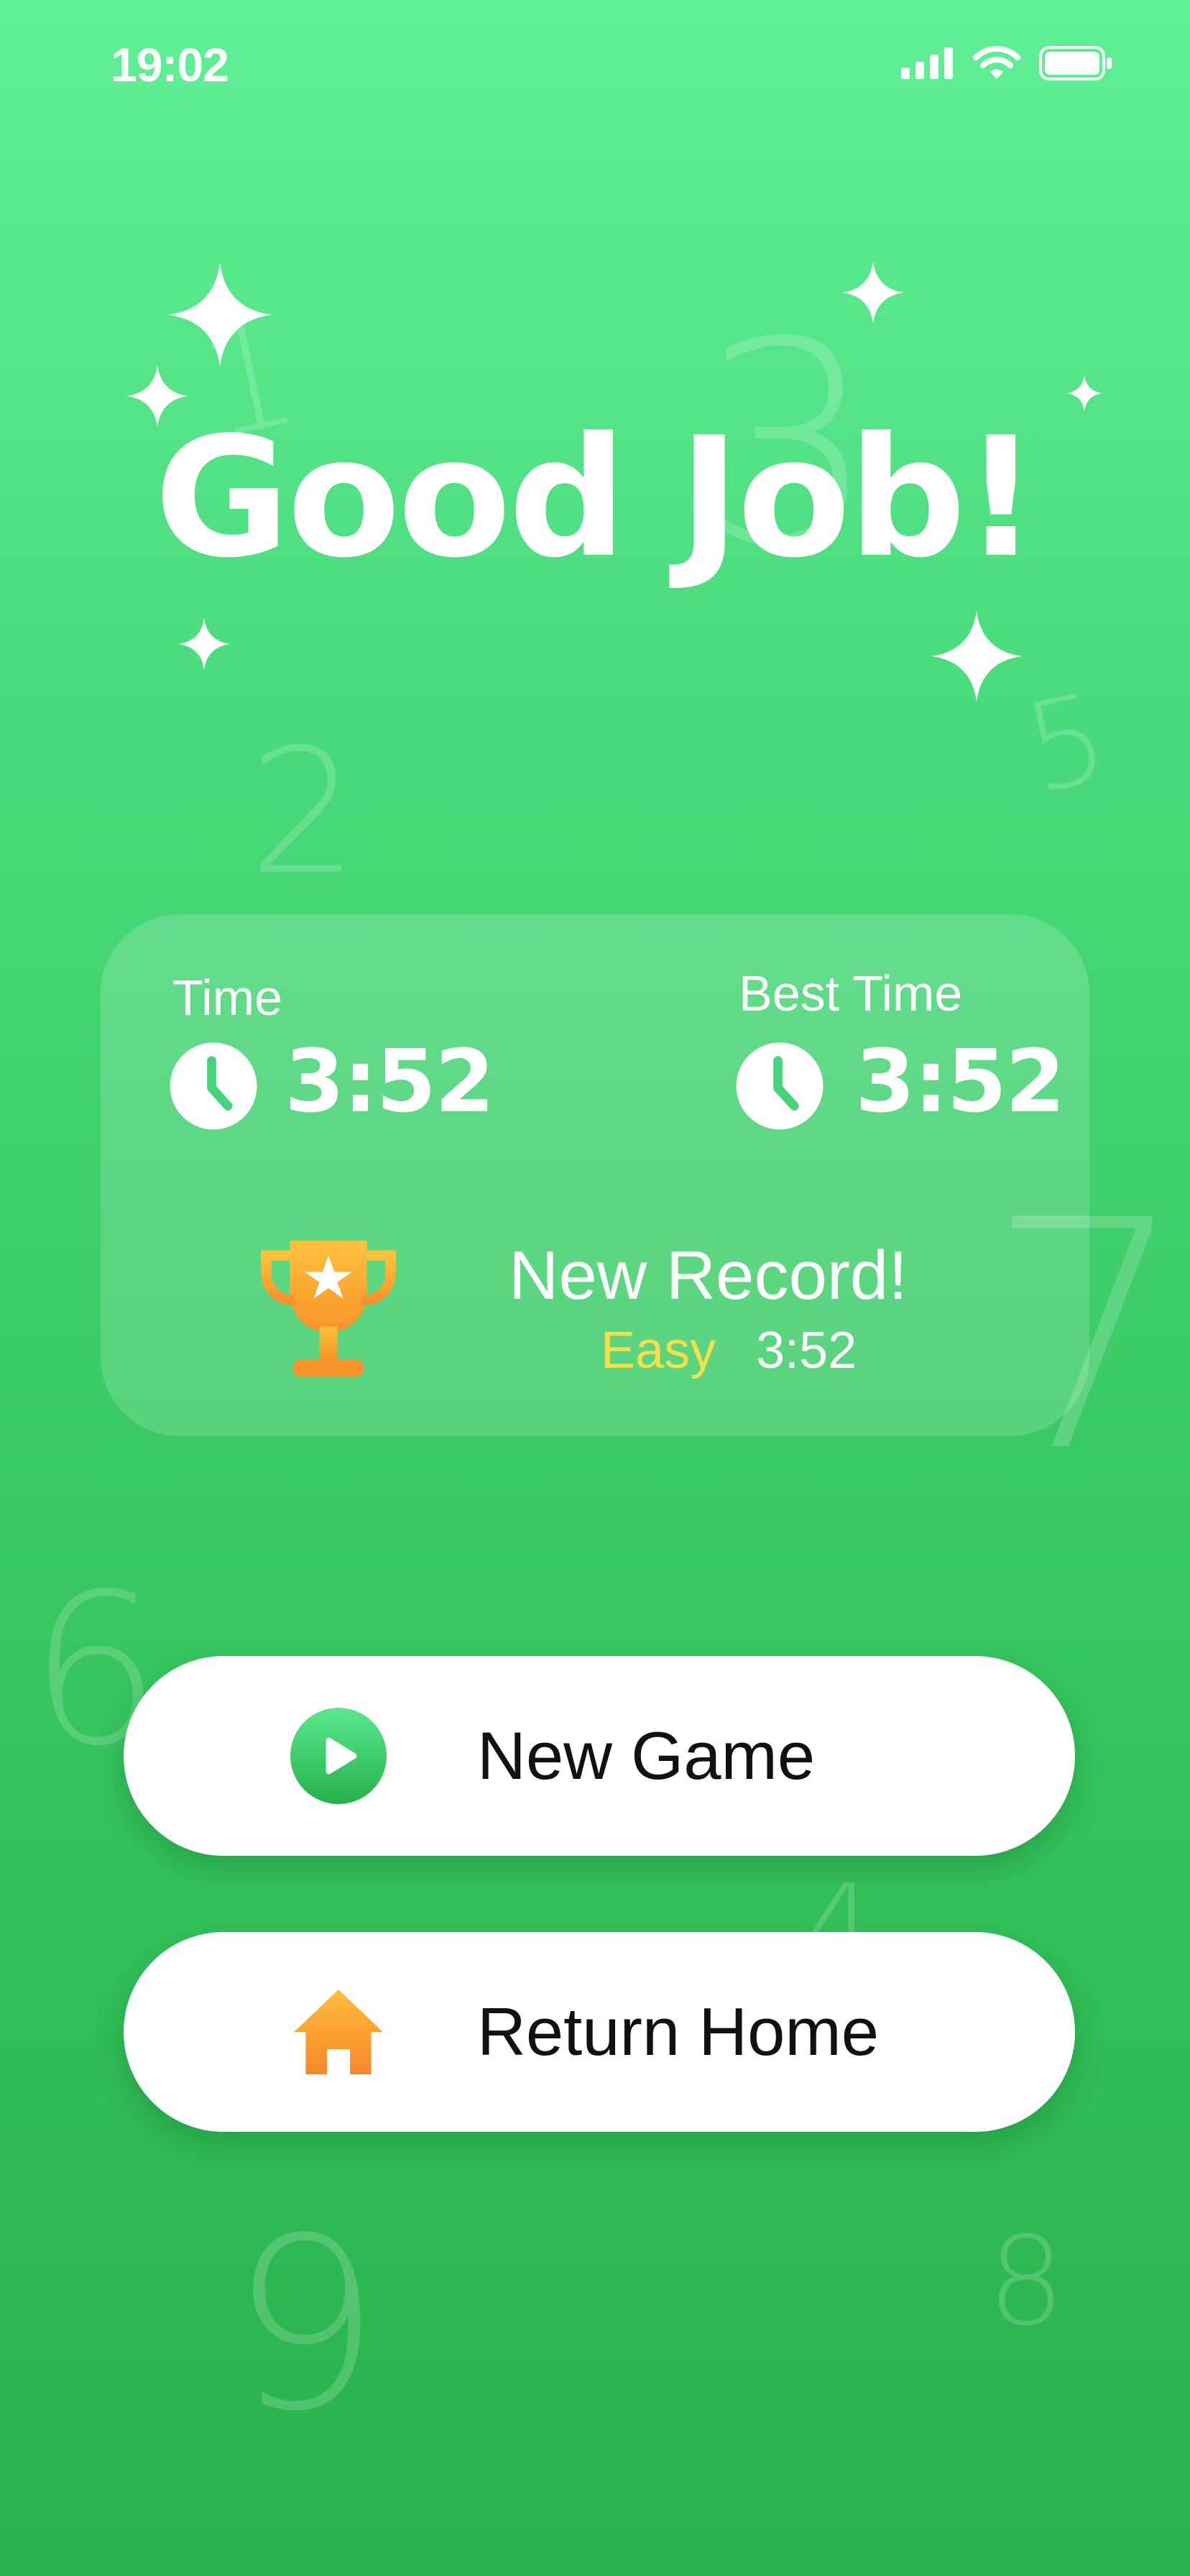  I want to click on battery-icon, so click(1075, 63).